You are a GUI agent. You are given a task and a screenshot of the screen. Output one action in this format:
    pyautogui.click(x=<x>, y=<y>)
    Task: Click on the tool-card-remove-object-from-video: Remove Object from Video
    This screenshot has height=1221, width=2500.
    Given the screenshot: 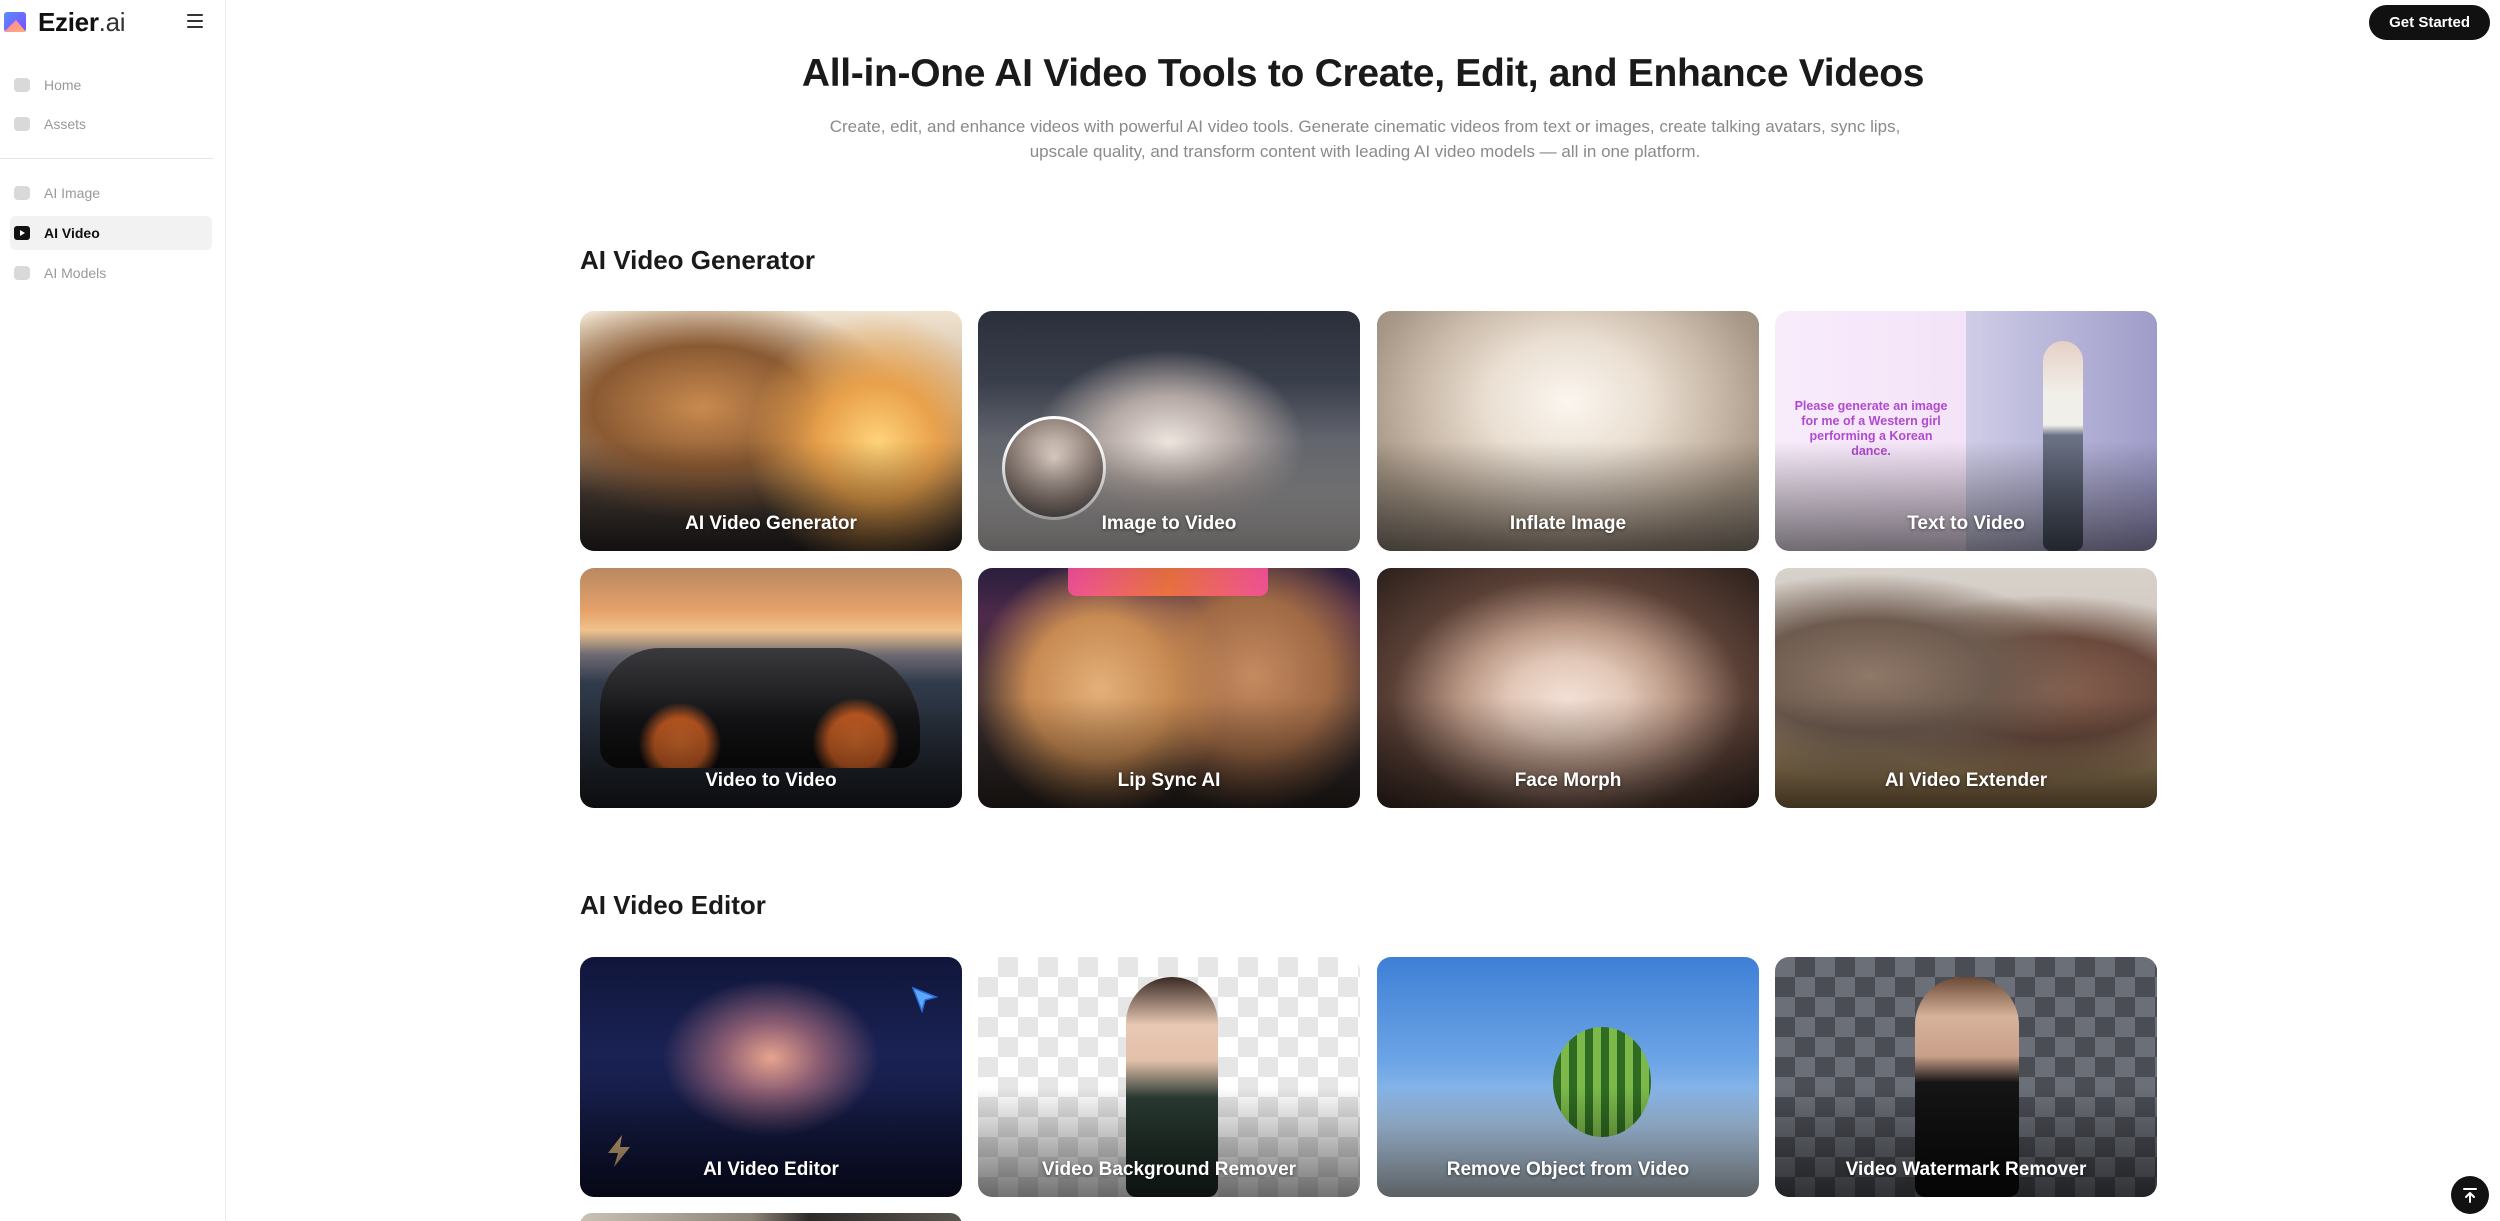 What is the action you would take?
    pyautogui.click(x=1568, y=1077)
    